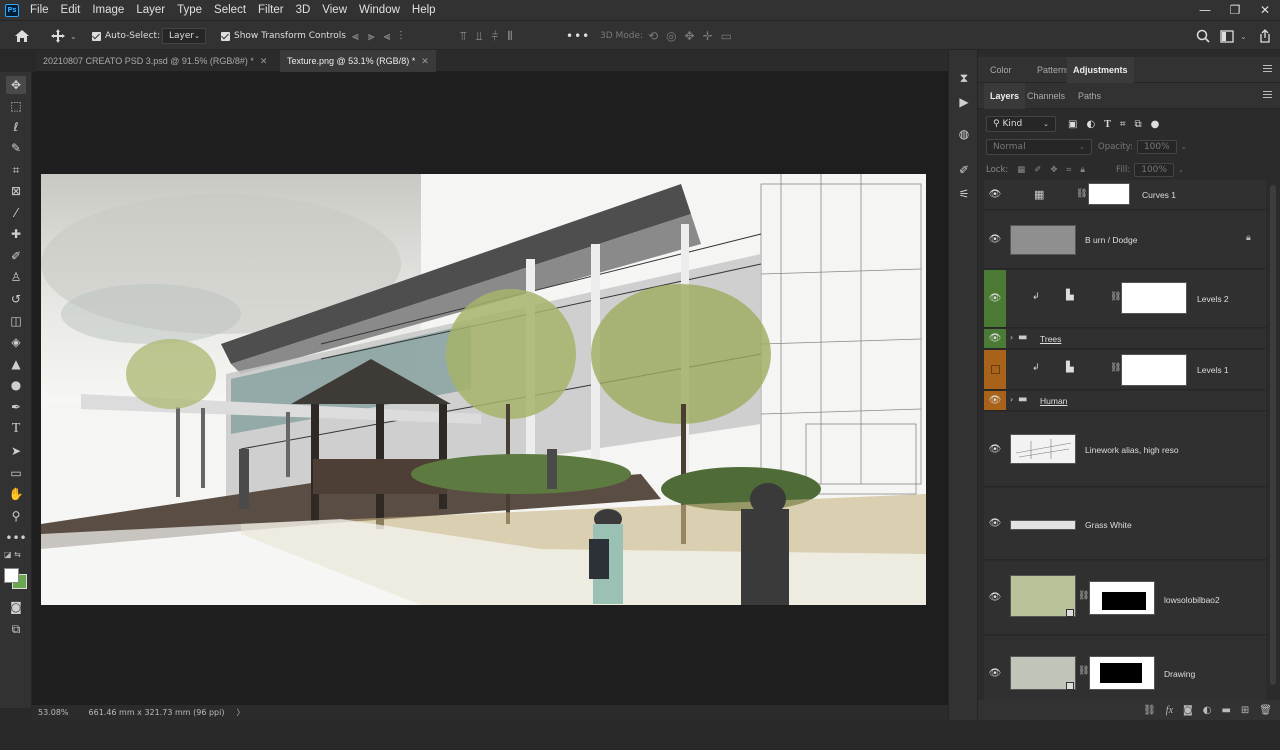 Image resolution: width=1280 pixels, height=750 pixels. I want to click on layer-style-icon: fx, so click(1169, 710).